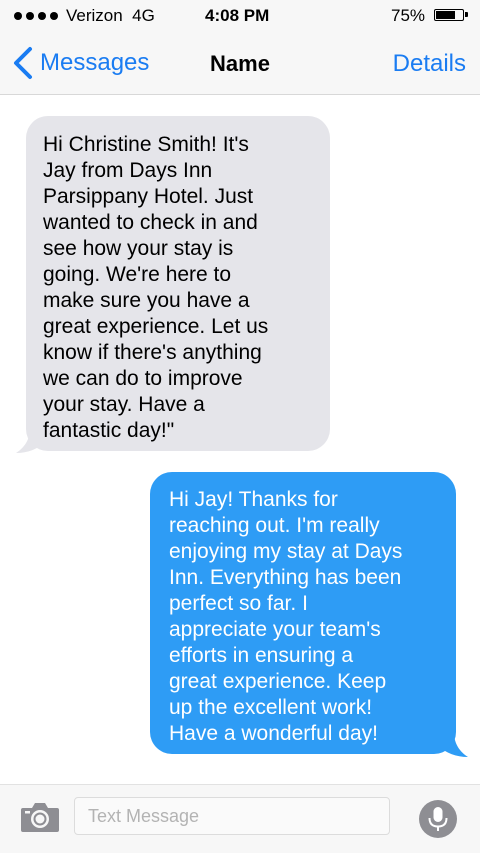 This screenshot has width=480, height=853. Describe the element at coordinates (232, 816) in the screenshot. I see `text-message-input` at that location.